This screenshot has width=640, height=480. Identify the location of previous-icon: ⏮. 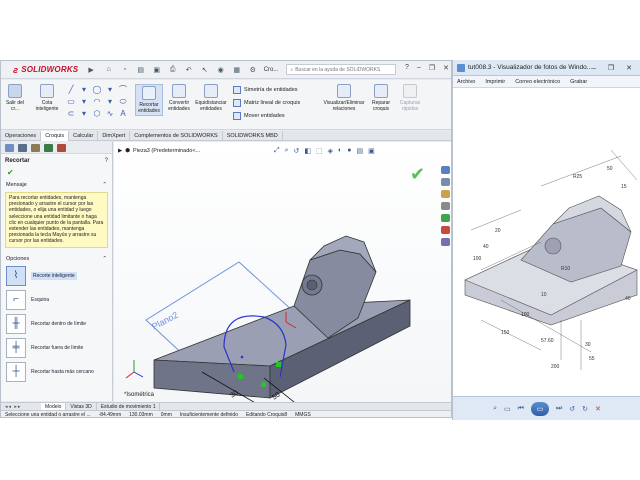
(521, 409).